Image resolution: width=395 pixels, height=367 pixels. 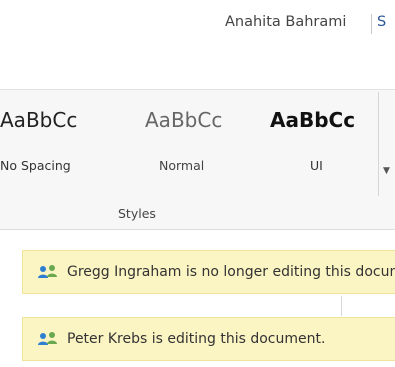 What do you see at coordinates (386, 171) in the screenshot?
I see `dropdown-arrow-icon: ▼` at bounding box center [386, 171].